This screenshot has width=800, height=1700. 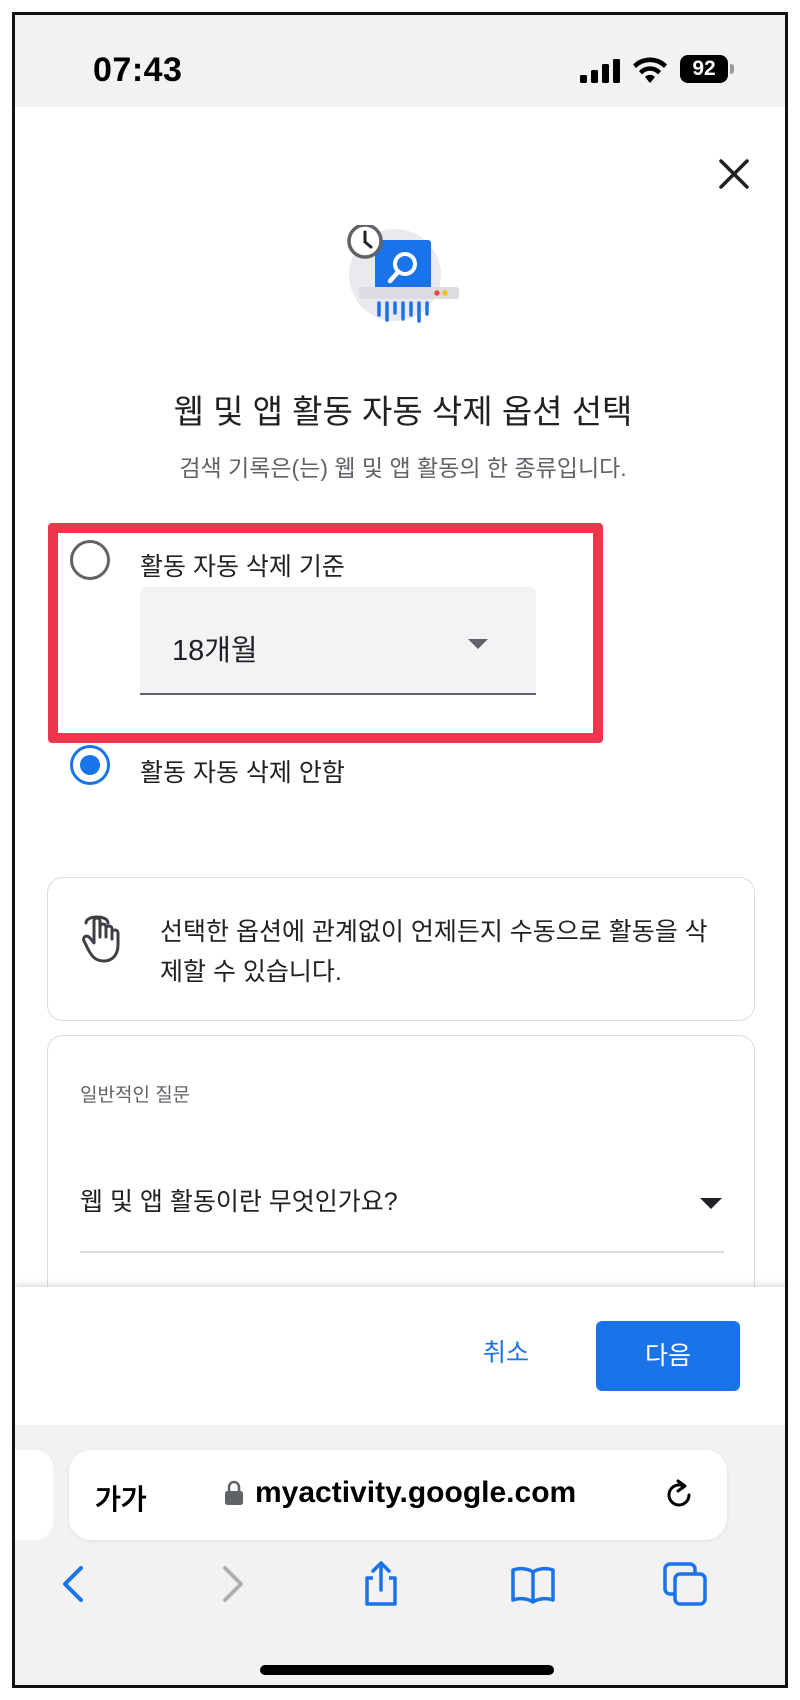 I want to click on dialog-subtitle: 검색 기록은(는) 웹 및 앱 활동의 한 종류입니다., so click(x=403, y=468).